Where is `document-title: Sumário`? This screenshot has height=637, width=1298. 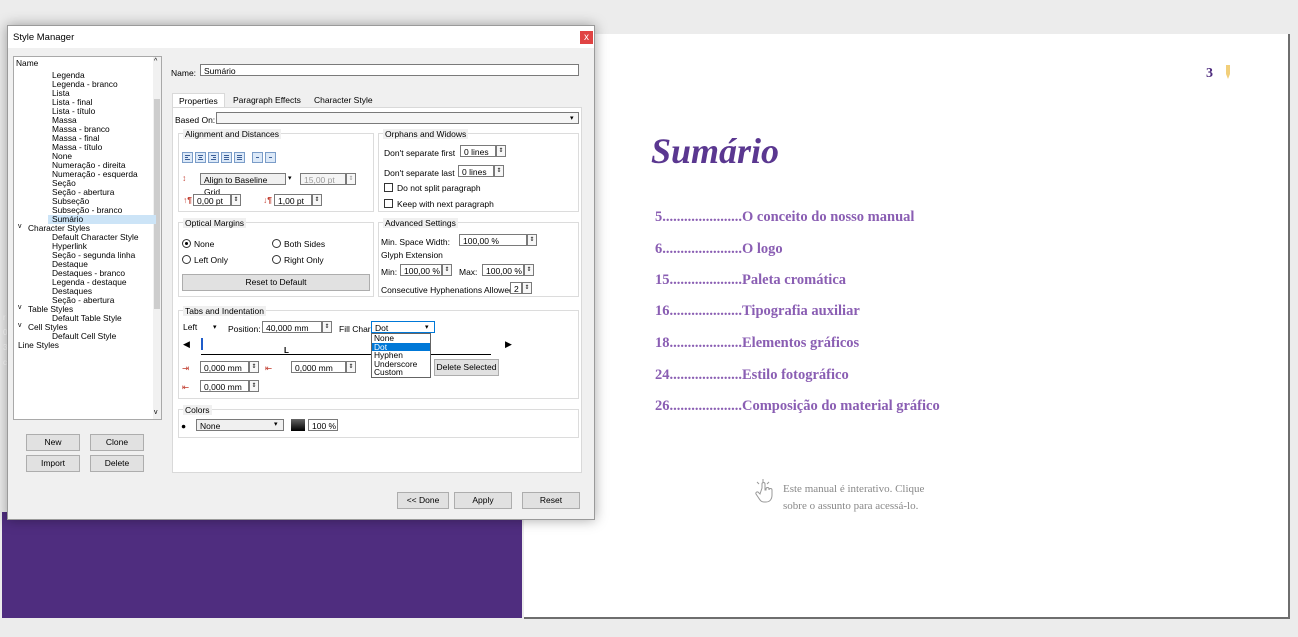
document-title: Sumário is located at coordinates (715, 151).